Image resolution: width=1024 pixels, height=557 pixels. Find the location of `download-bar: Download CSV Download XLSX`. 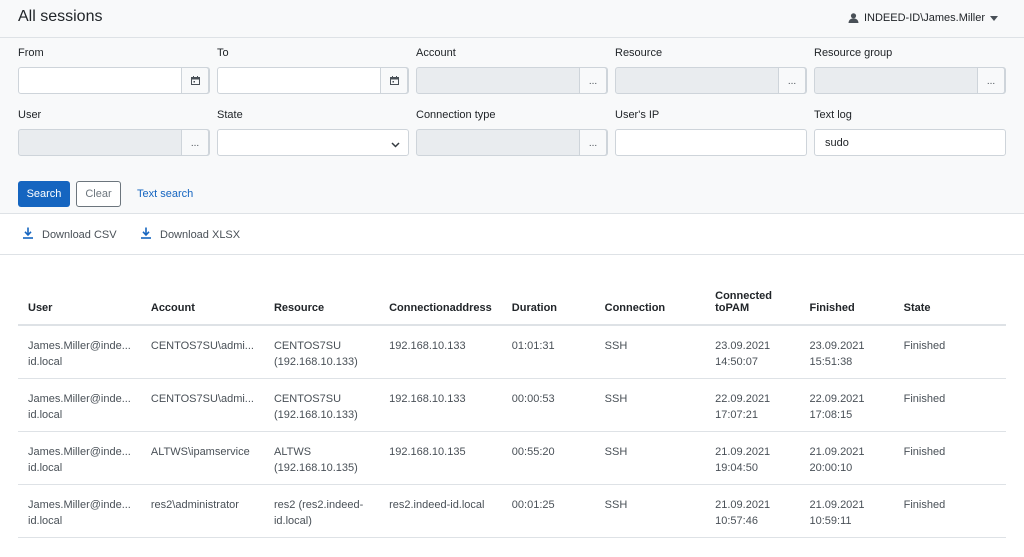

download-bar: Download CSV Download XLSX is located at coordinates (512, 235).